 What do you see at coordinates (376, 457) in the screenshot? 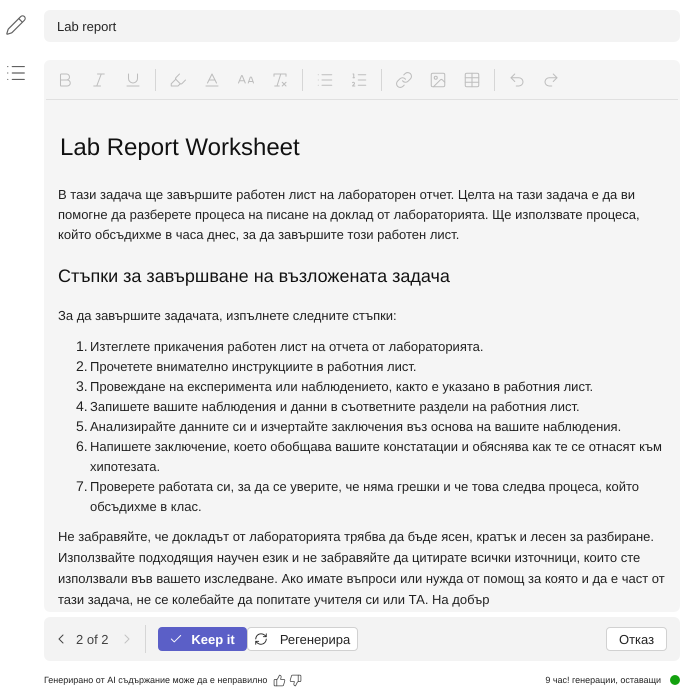
I see `step-text: Напишете заключение, което обобщава вашите констатации и обяснява как те се отнасят към хипотезата.` at bounding box center [376, 457].